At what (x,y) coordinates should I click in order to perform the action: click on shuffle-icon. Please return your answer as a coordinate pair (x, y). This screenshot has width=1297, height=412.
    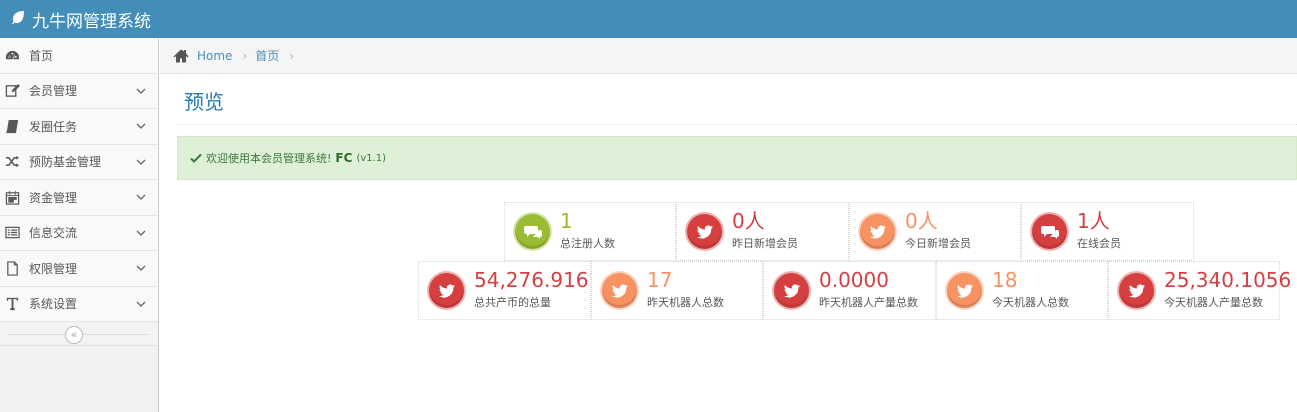
    Looking at the image, I should click on (12, 162).